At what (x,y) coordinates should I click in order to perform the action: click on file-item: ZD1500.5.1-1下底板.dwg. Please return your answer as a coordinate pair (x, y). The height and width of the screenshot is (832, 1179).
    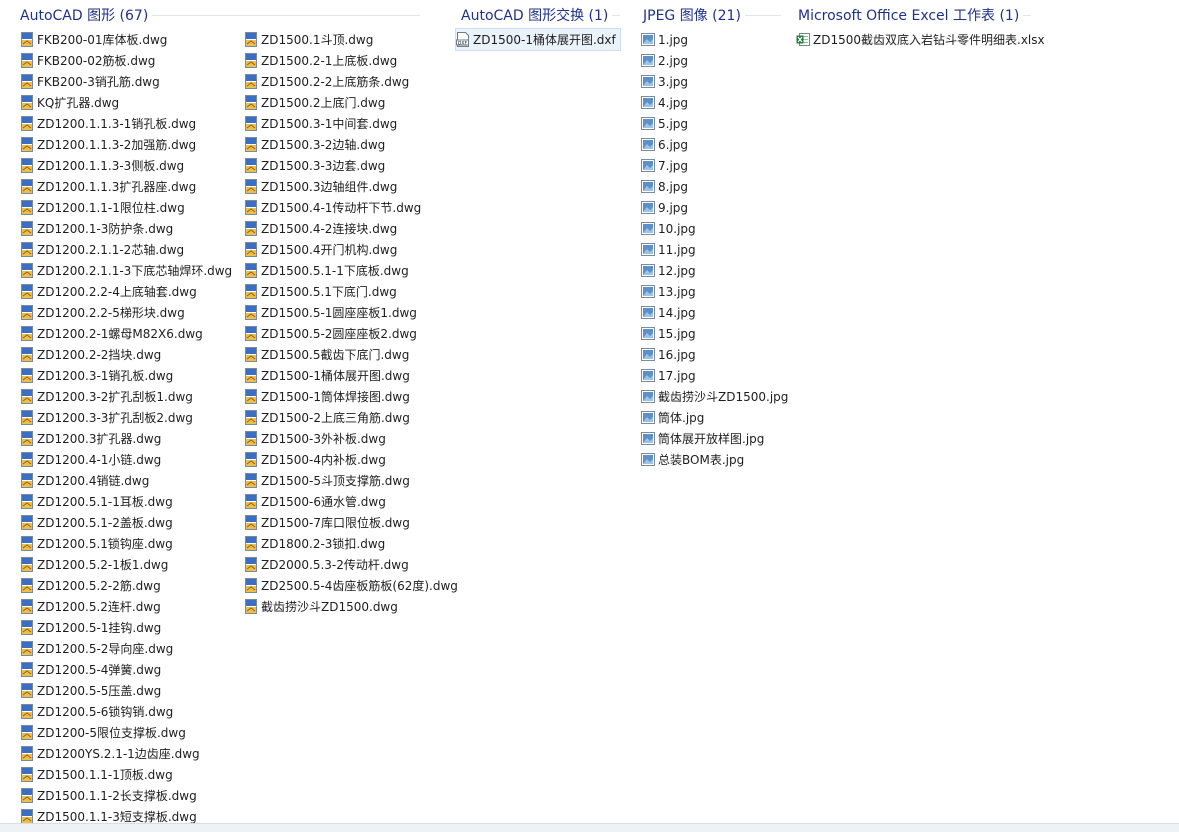
    Looking at the image, I should click on (351, 270).